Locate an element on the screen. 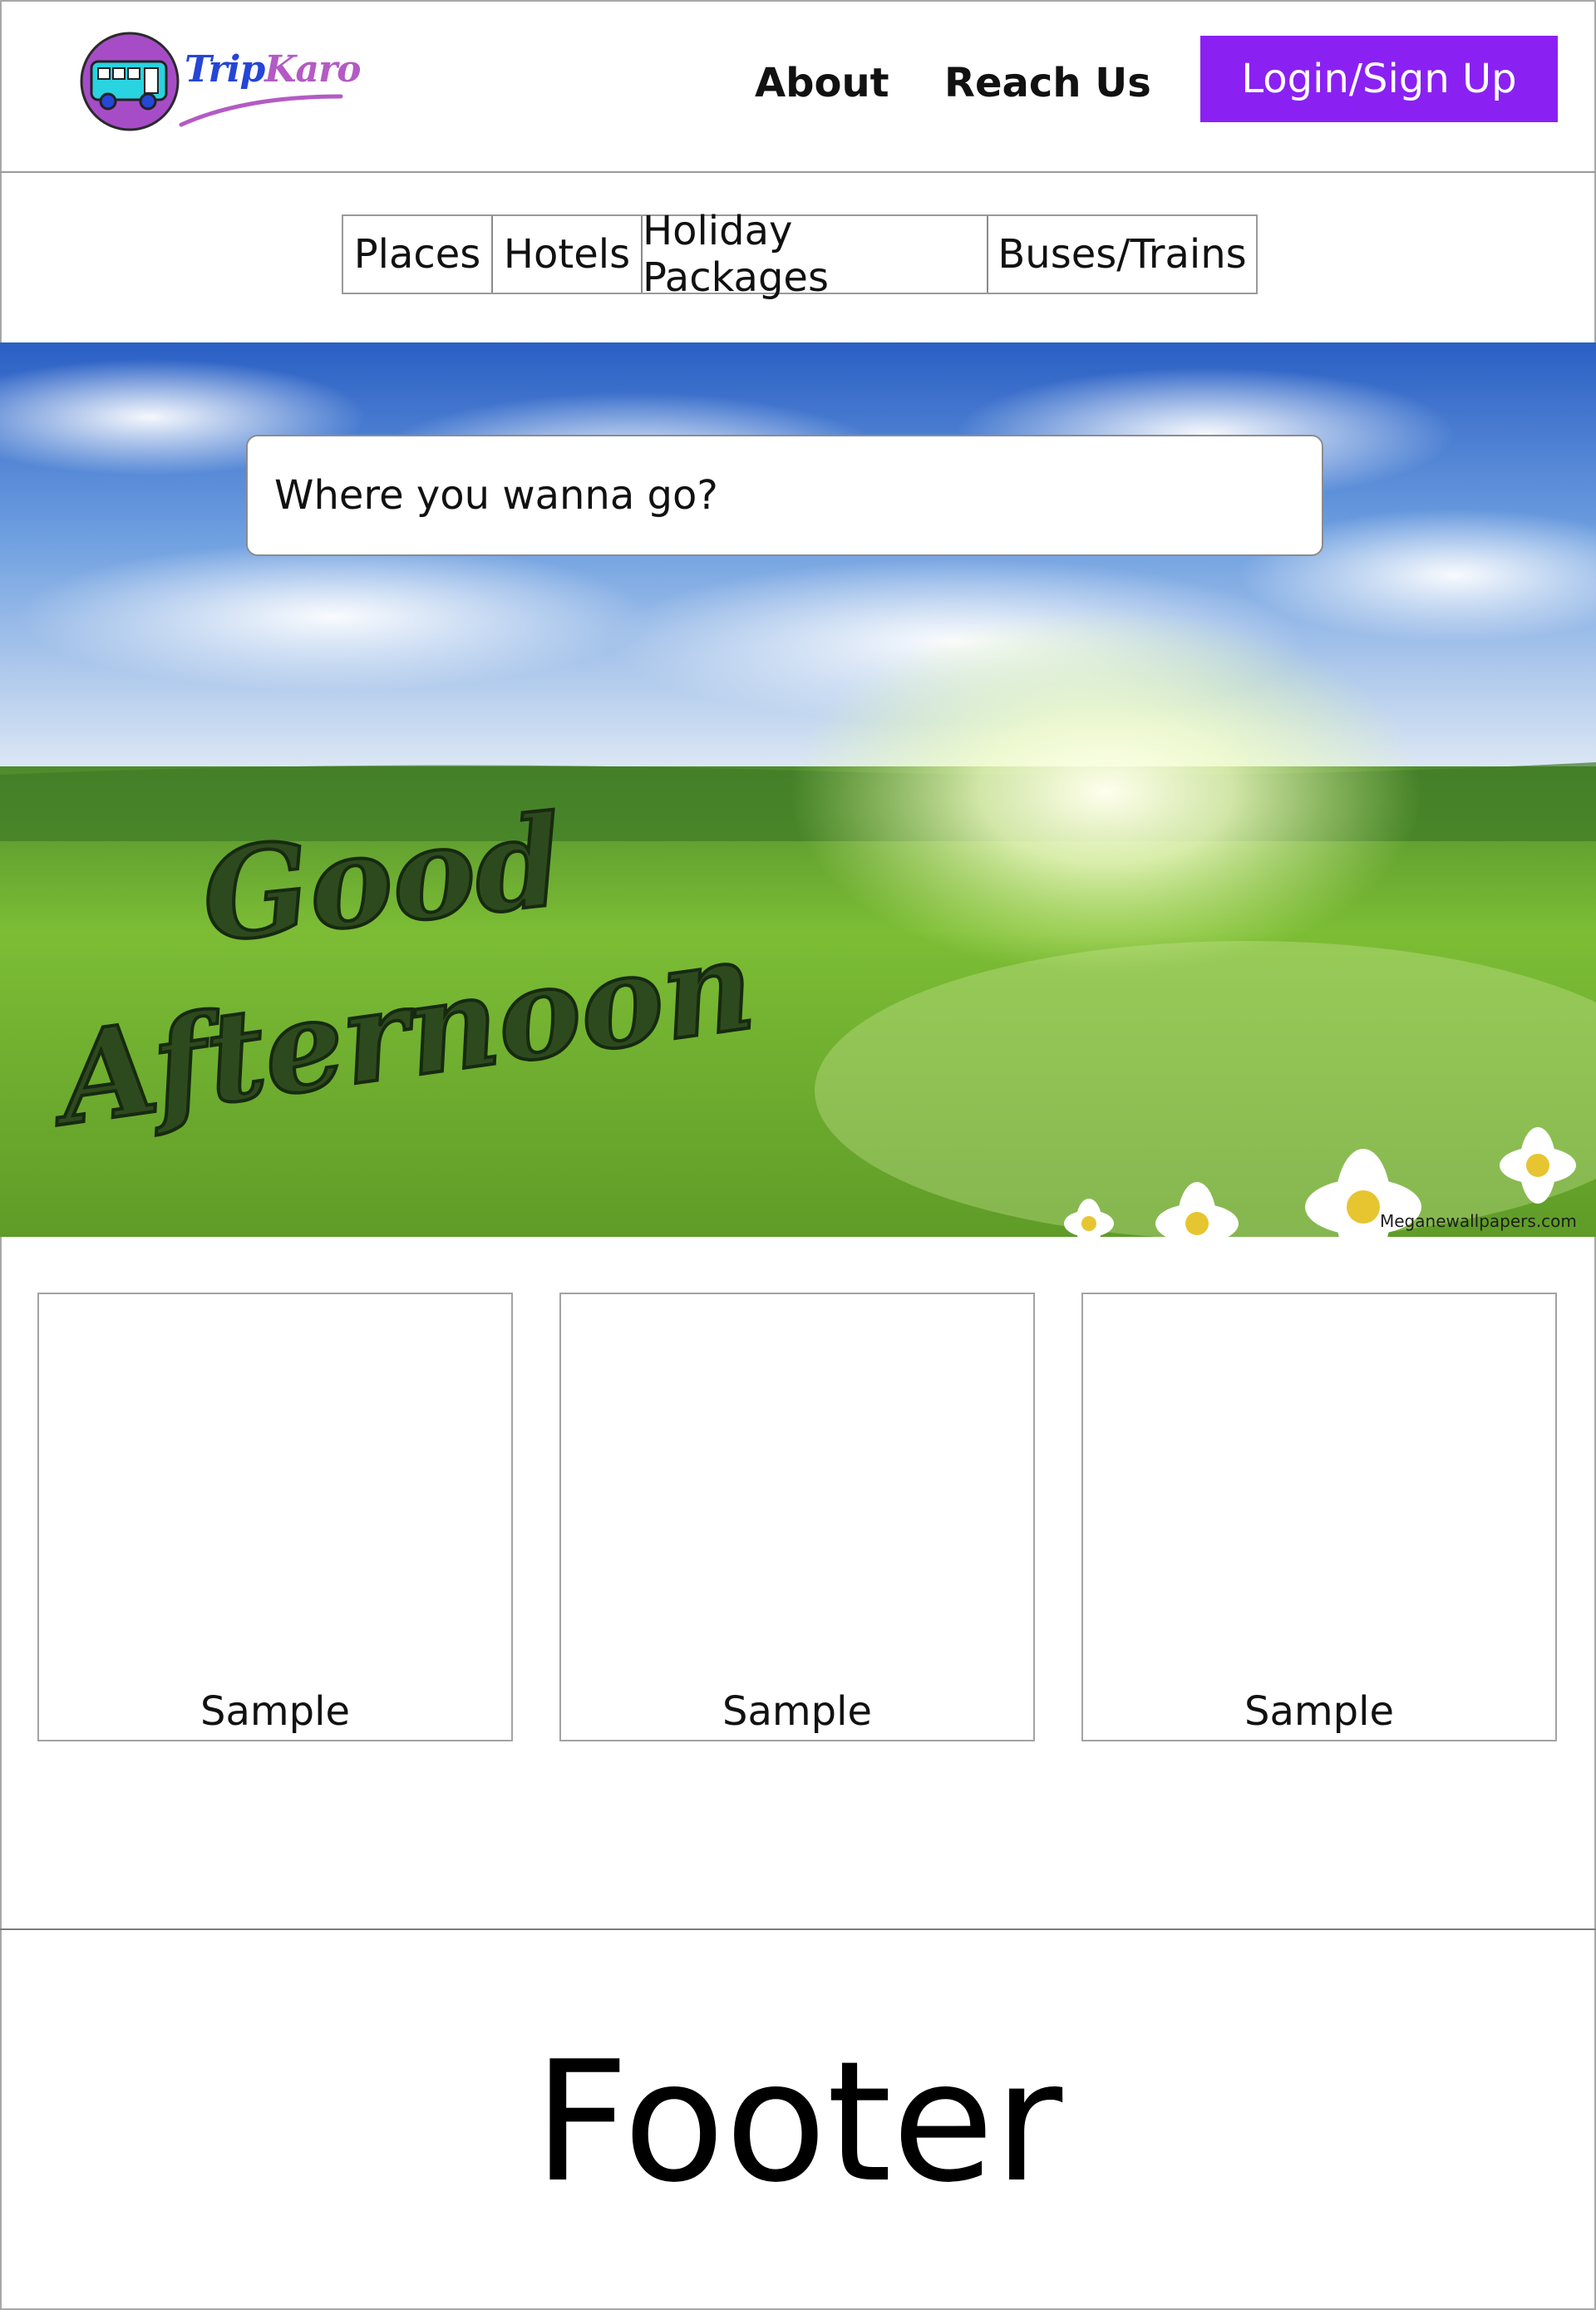 This screenshot has height=2310, width=1596. destination-search-input is located at coordinates (784, 496).